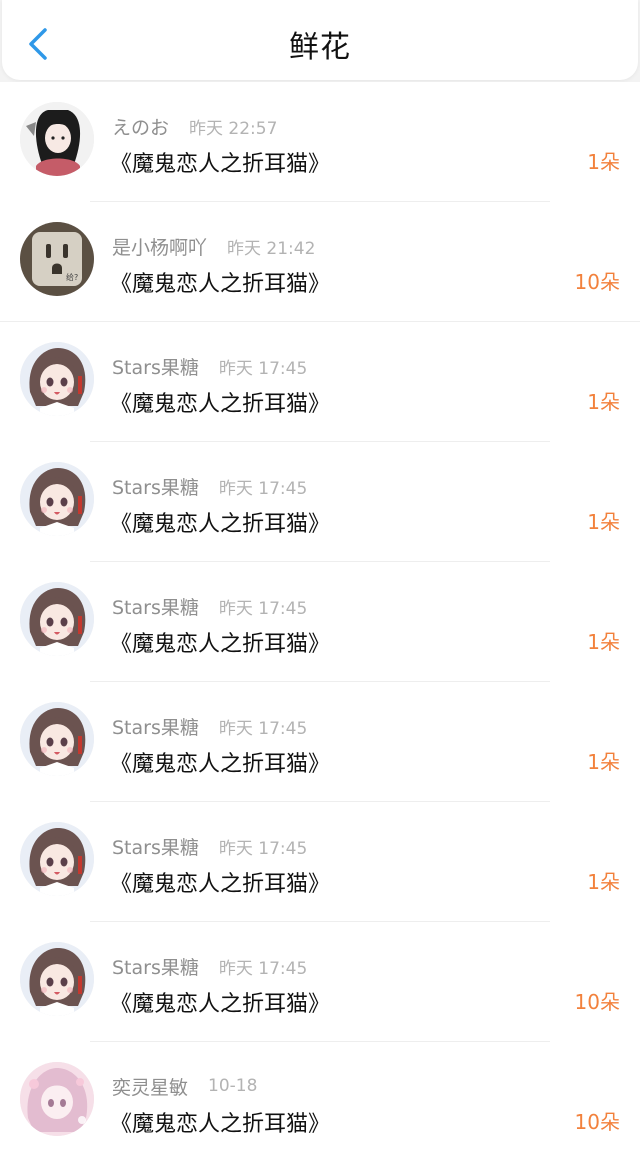 The image size is (640, 1160). I want to click on top-bar: 鲜花, so click(320, 40).